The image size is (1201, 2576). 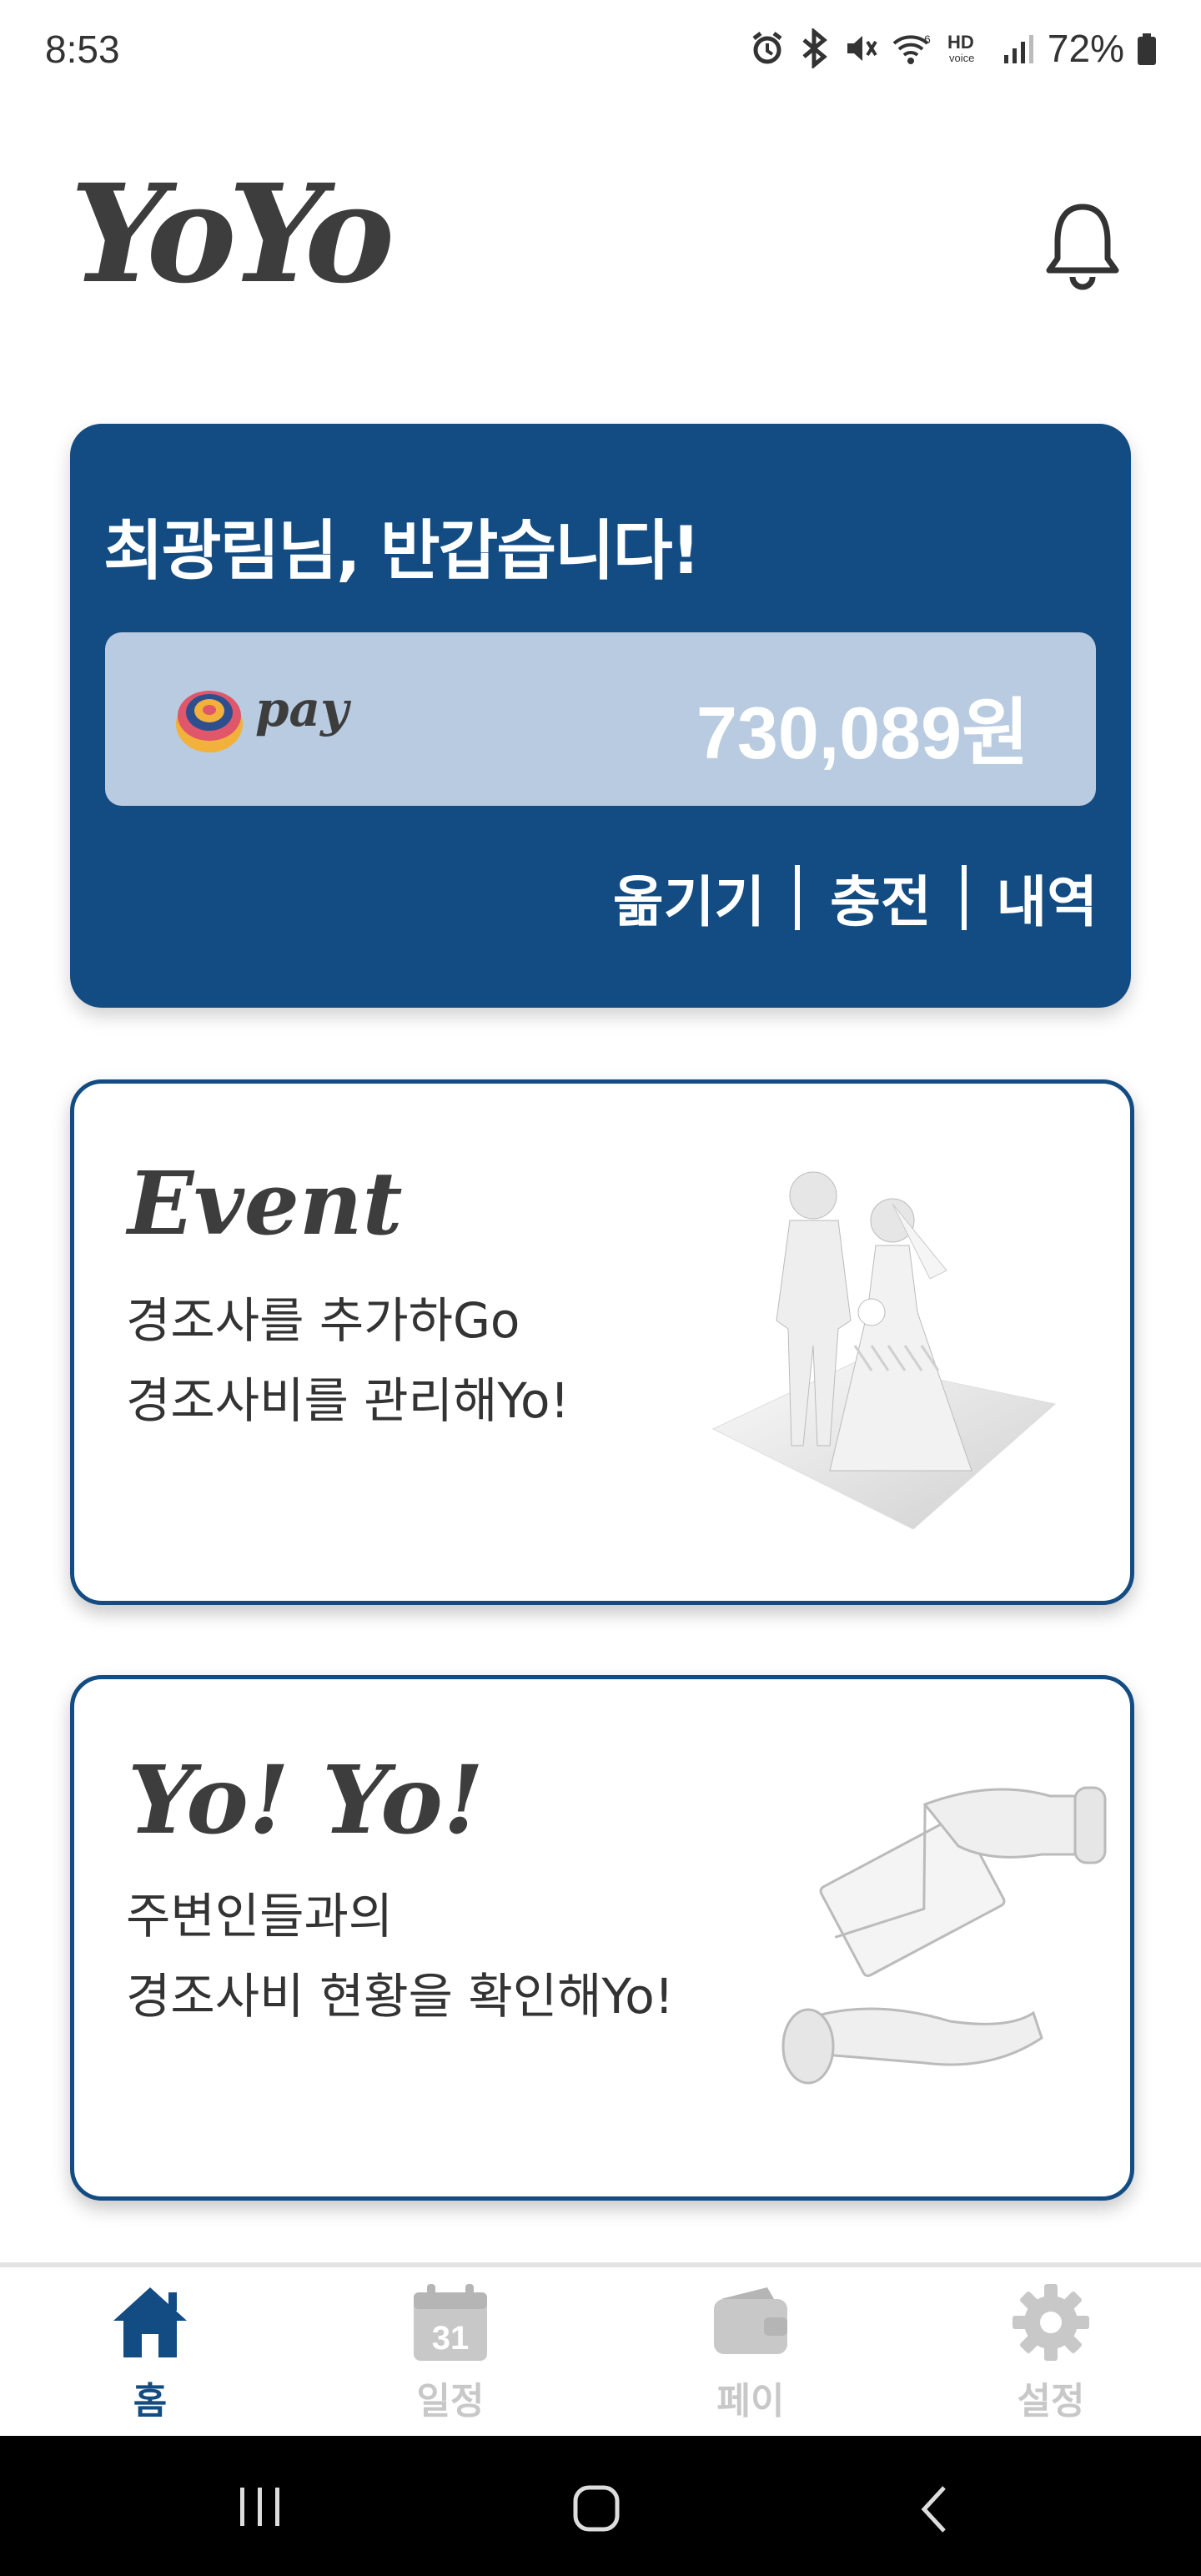 I want to click on pay-actions: 옮기기 충전 내역, so click(x=856, y=898).